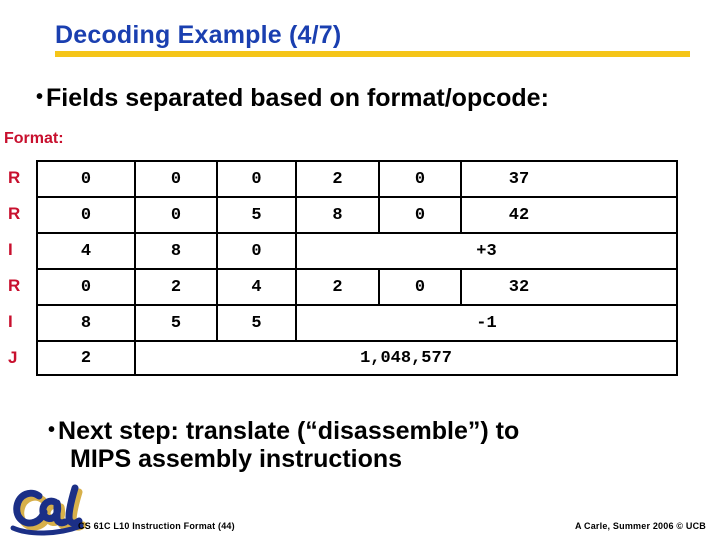  I want to click on row-cells: 0 2 4 2 0 32, so click(357, 286).